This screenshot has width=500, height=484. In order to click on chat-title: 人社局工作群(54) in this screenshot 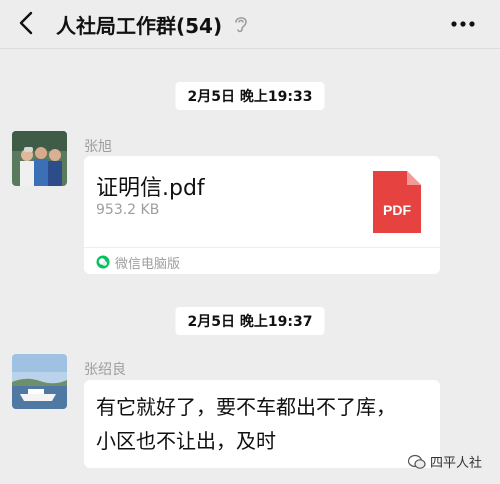, I will do `click(139, 25)`.